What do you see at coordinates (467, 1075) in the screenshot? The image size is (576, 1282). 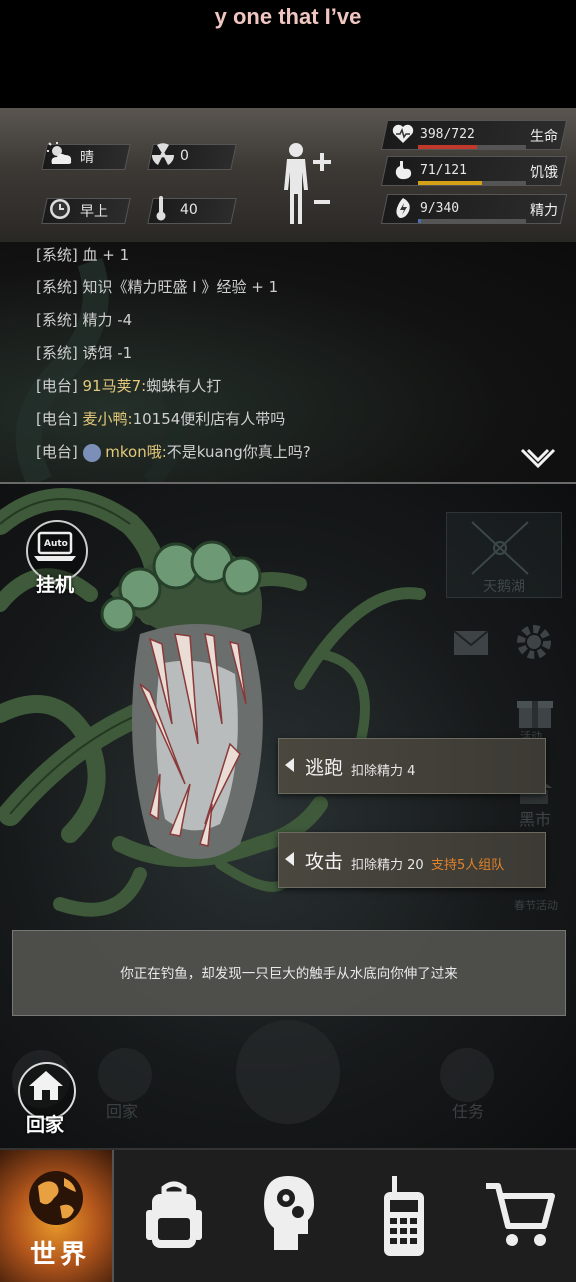 I see `bg-task-button` at bounding box center [467, 1075].